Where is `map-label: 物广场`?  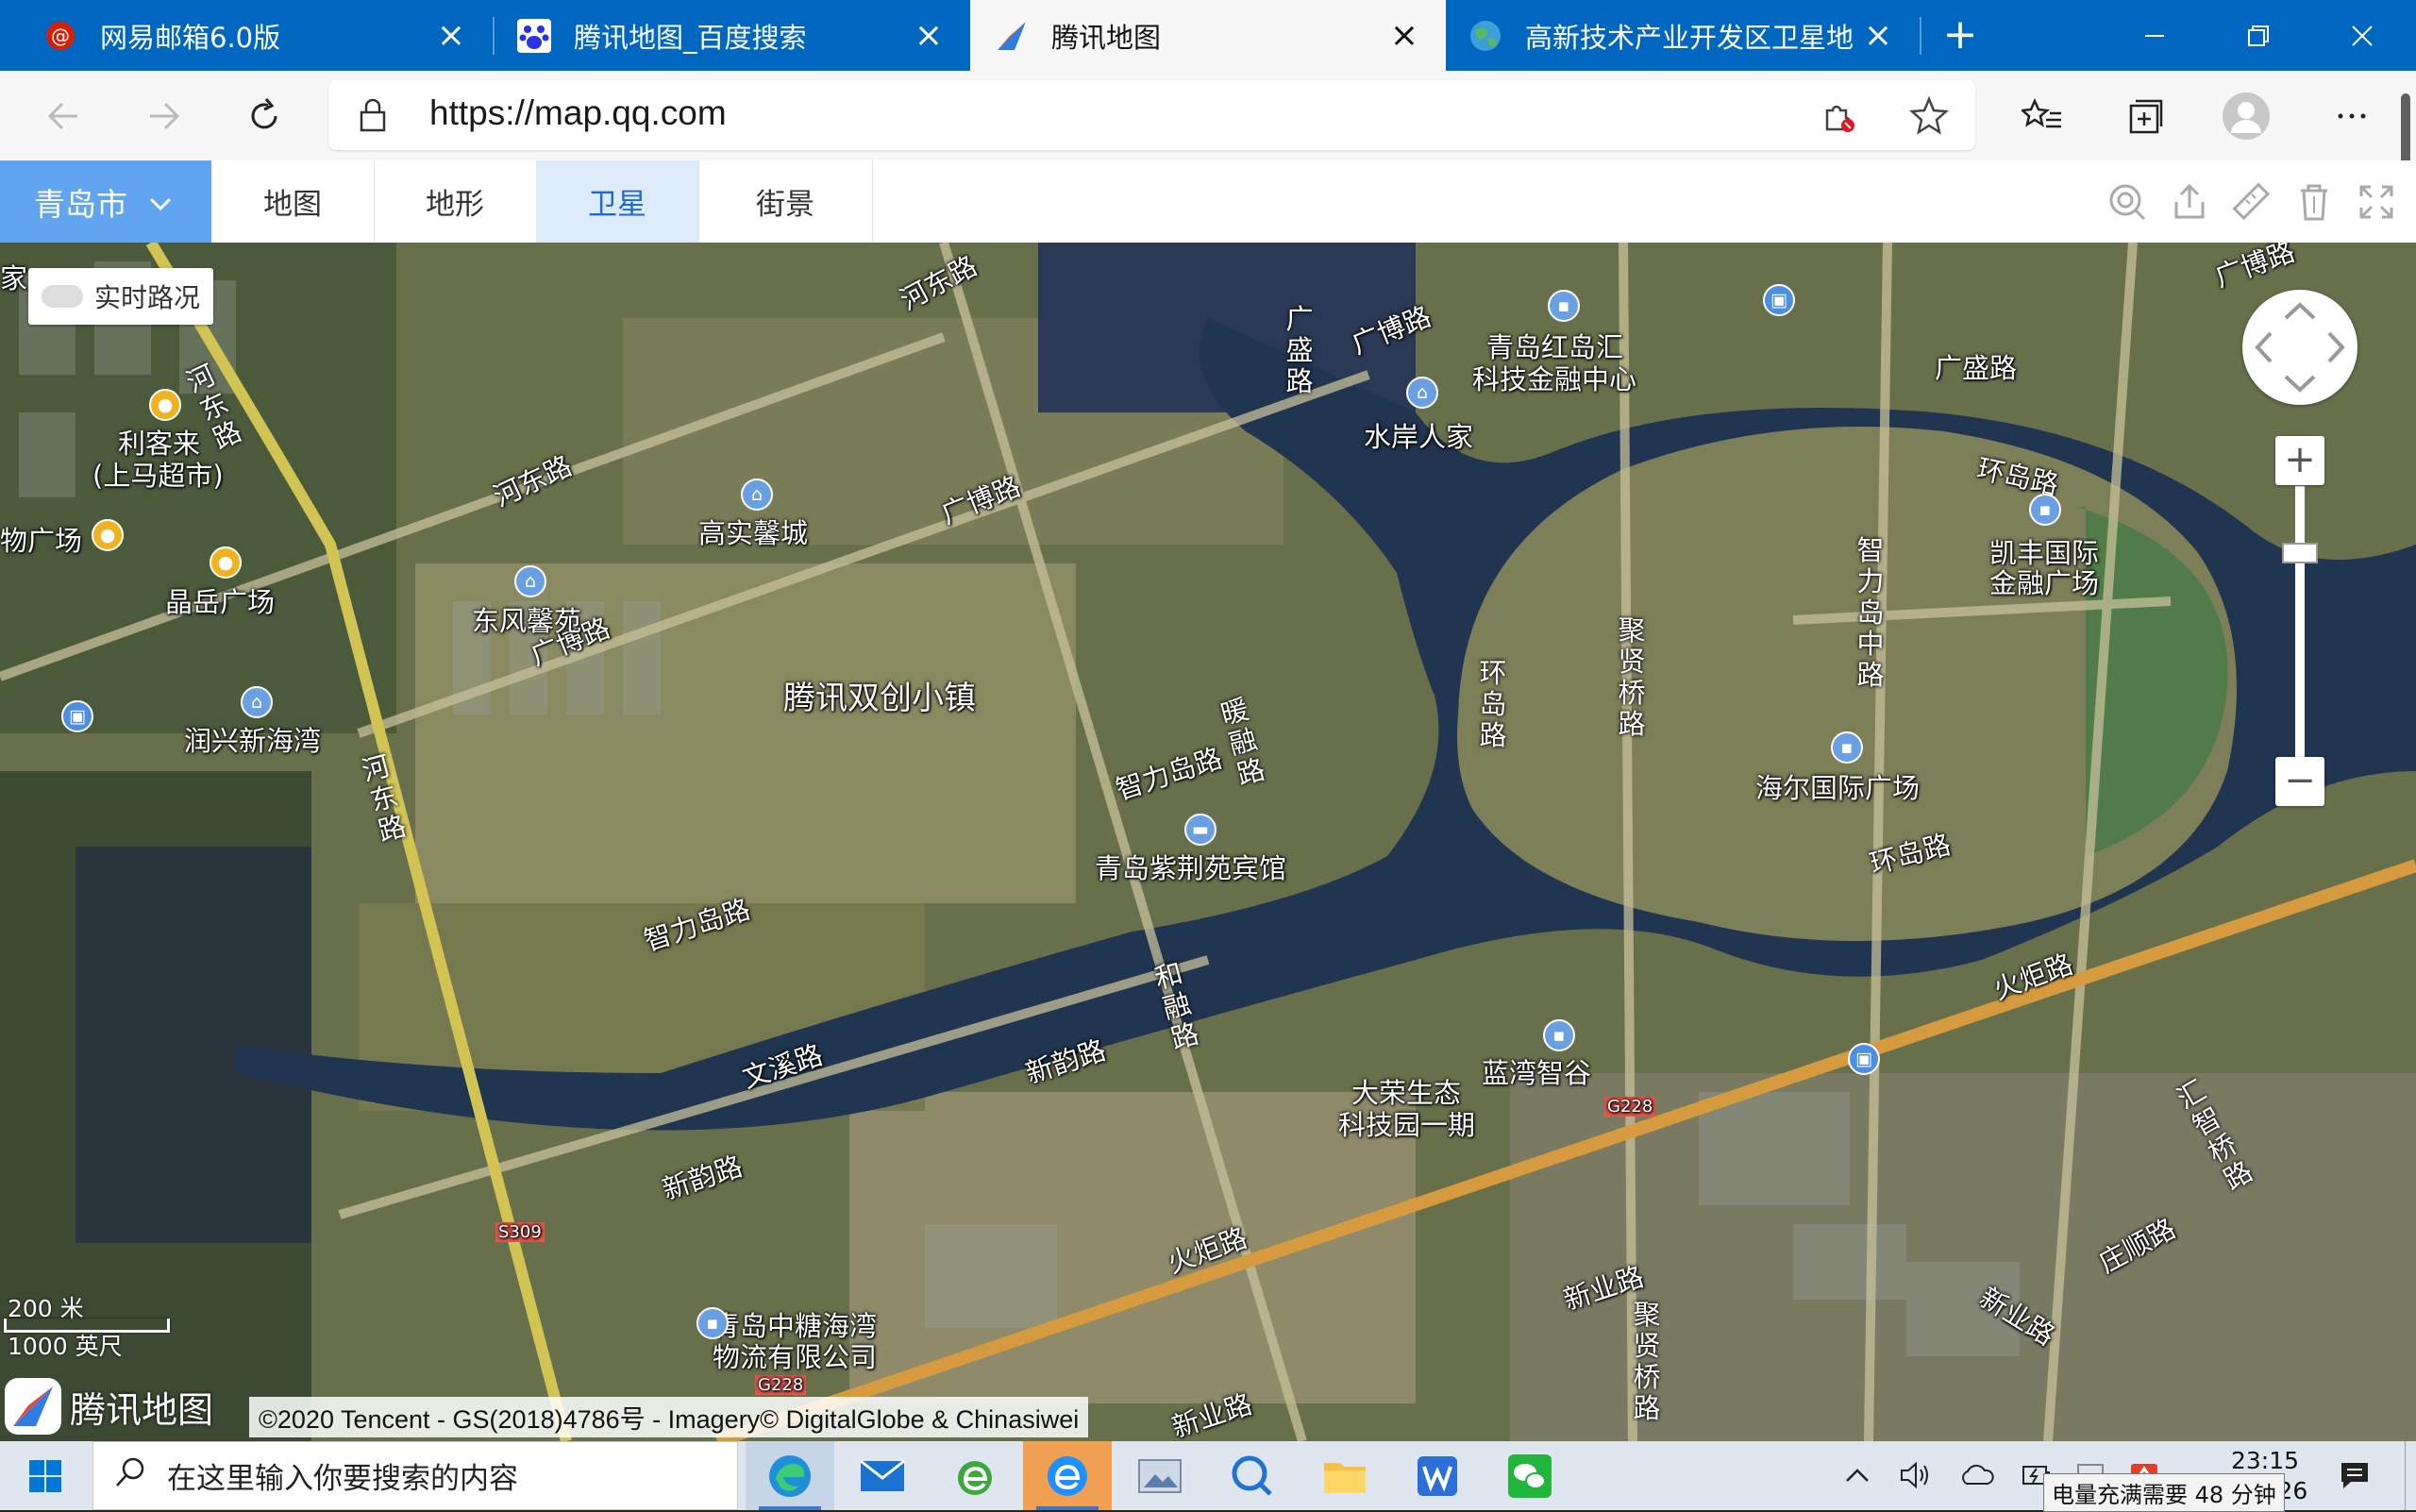 map-label: 物广场 is located at coordinates (41, 541).